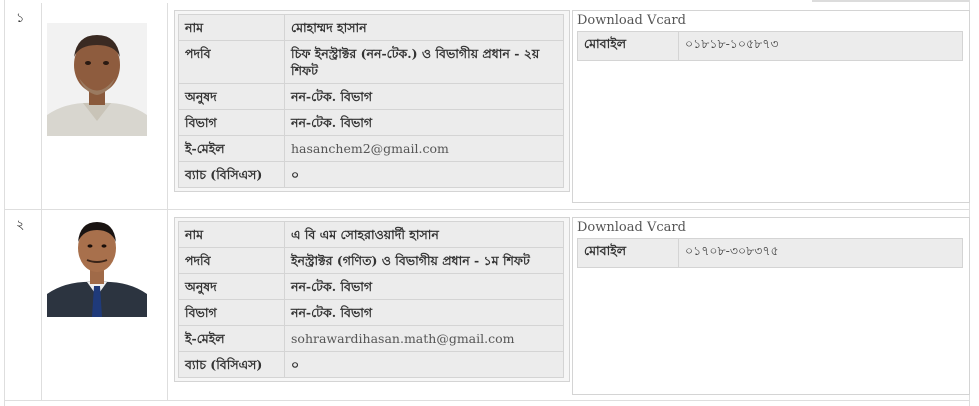 This screenshot has height=406, width=979. Describe the element at coordinates (820, 46) in the screenshot. I see `value-mobile: ০১৮১৮-১০৫৮৭৩` at that location.